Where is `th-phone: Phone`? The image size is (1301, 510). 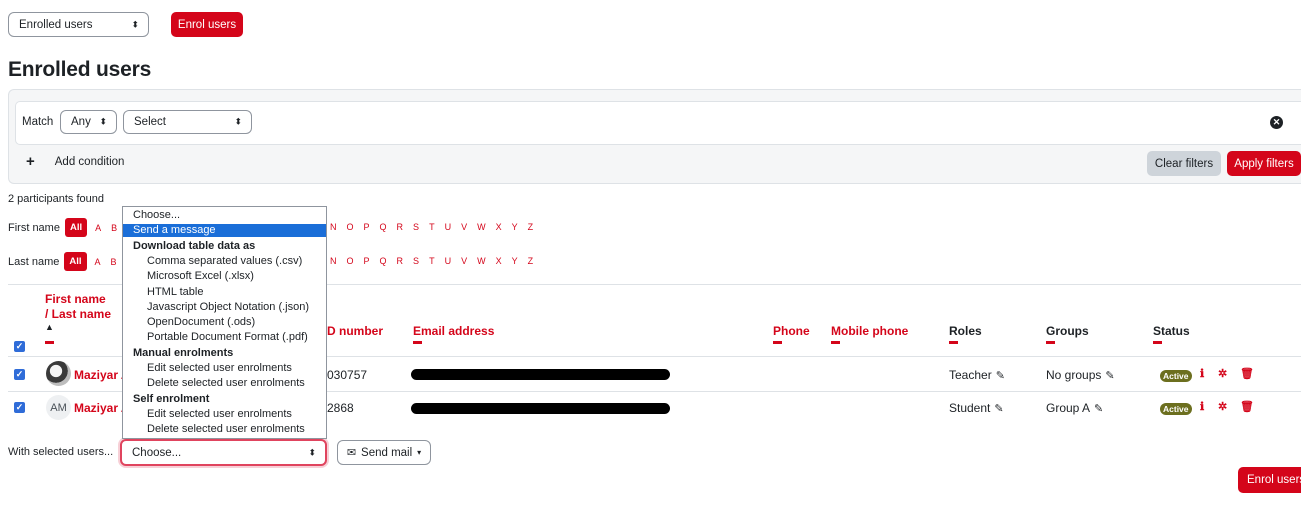
th-phone: Phone is located at coordinates (791, 331).